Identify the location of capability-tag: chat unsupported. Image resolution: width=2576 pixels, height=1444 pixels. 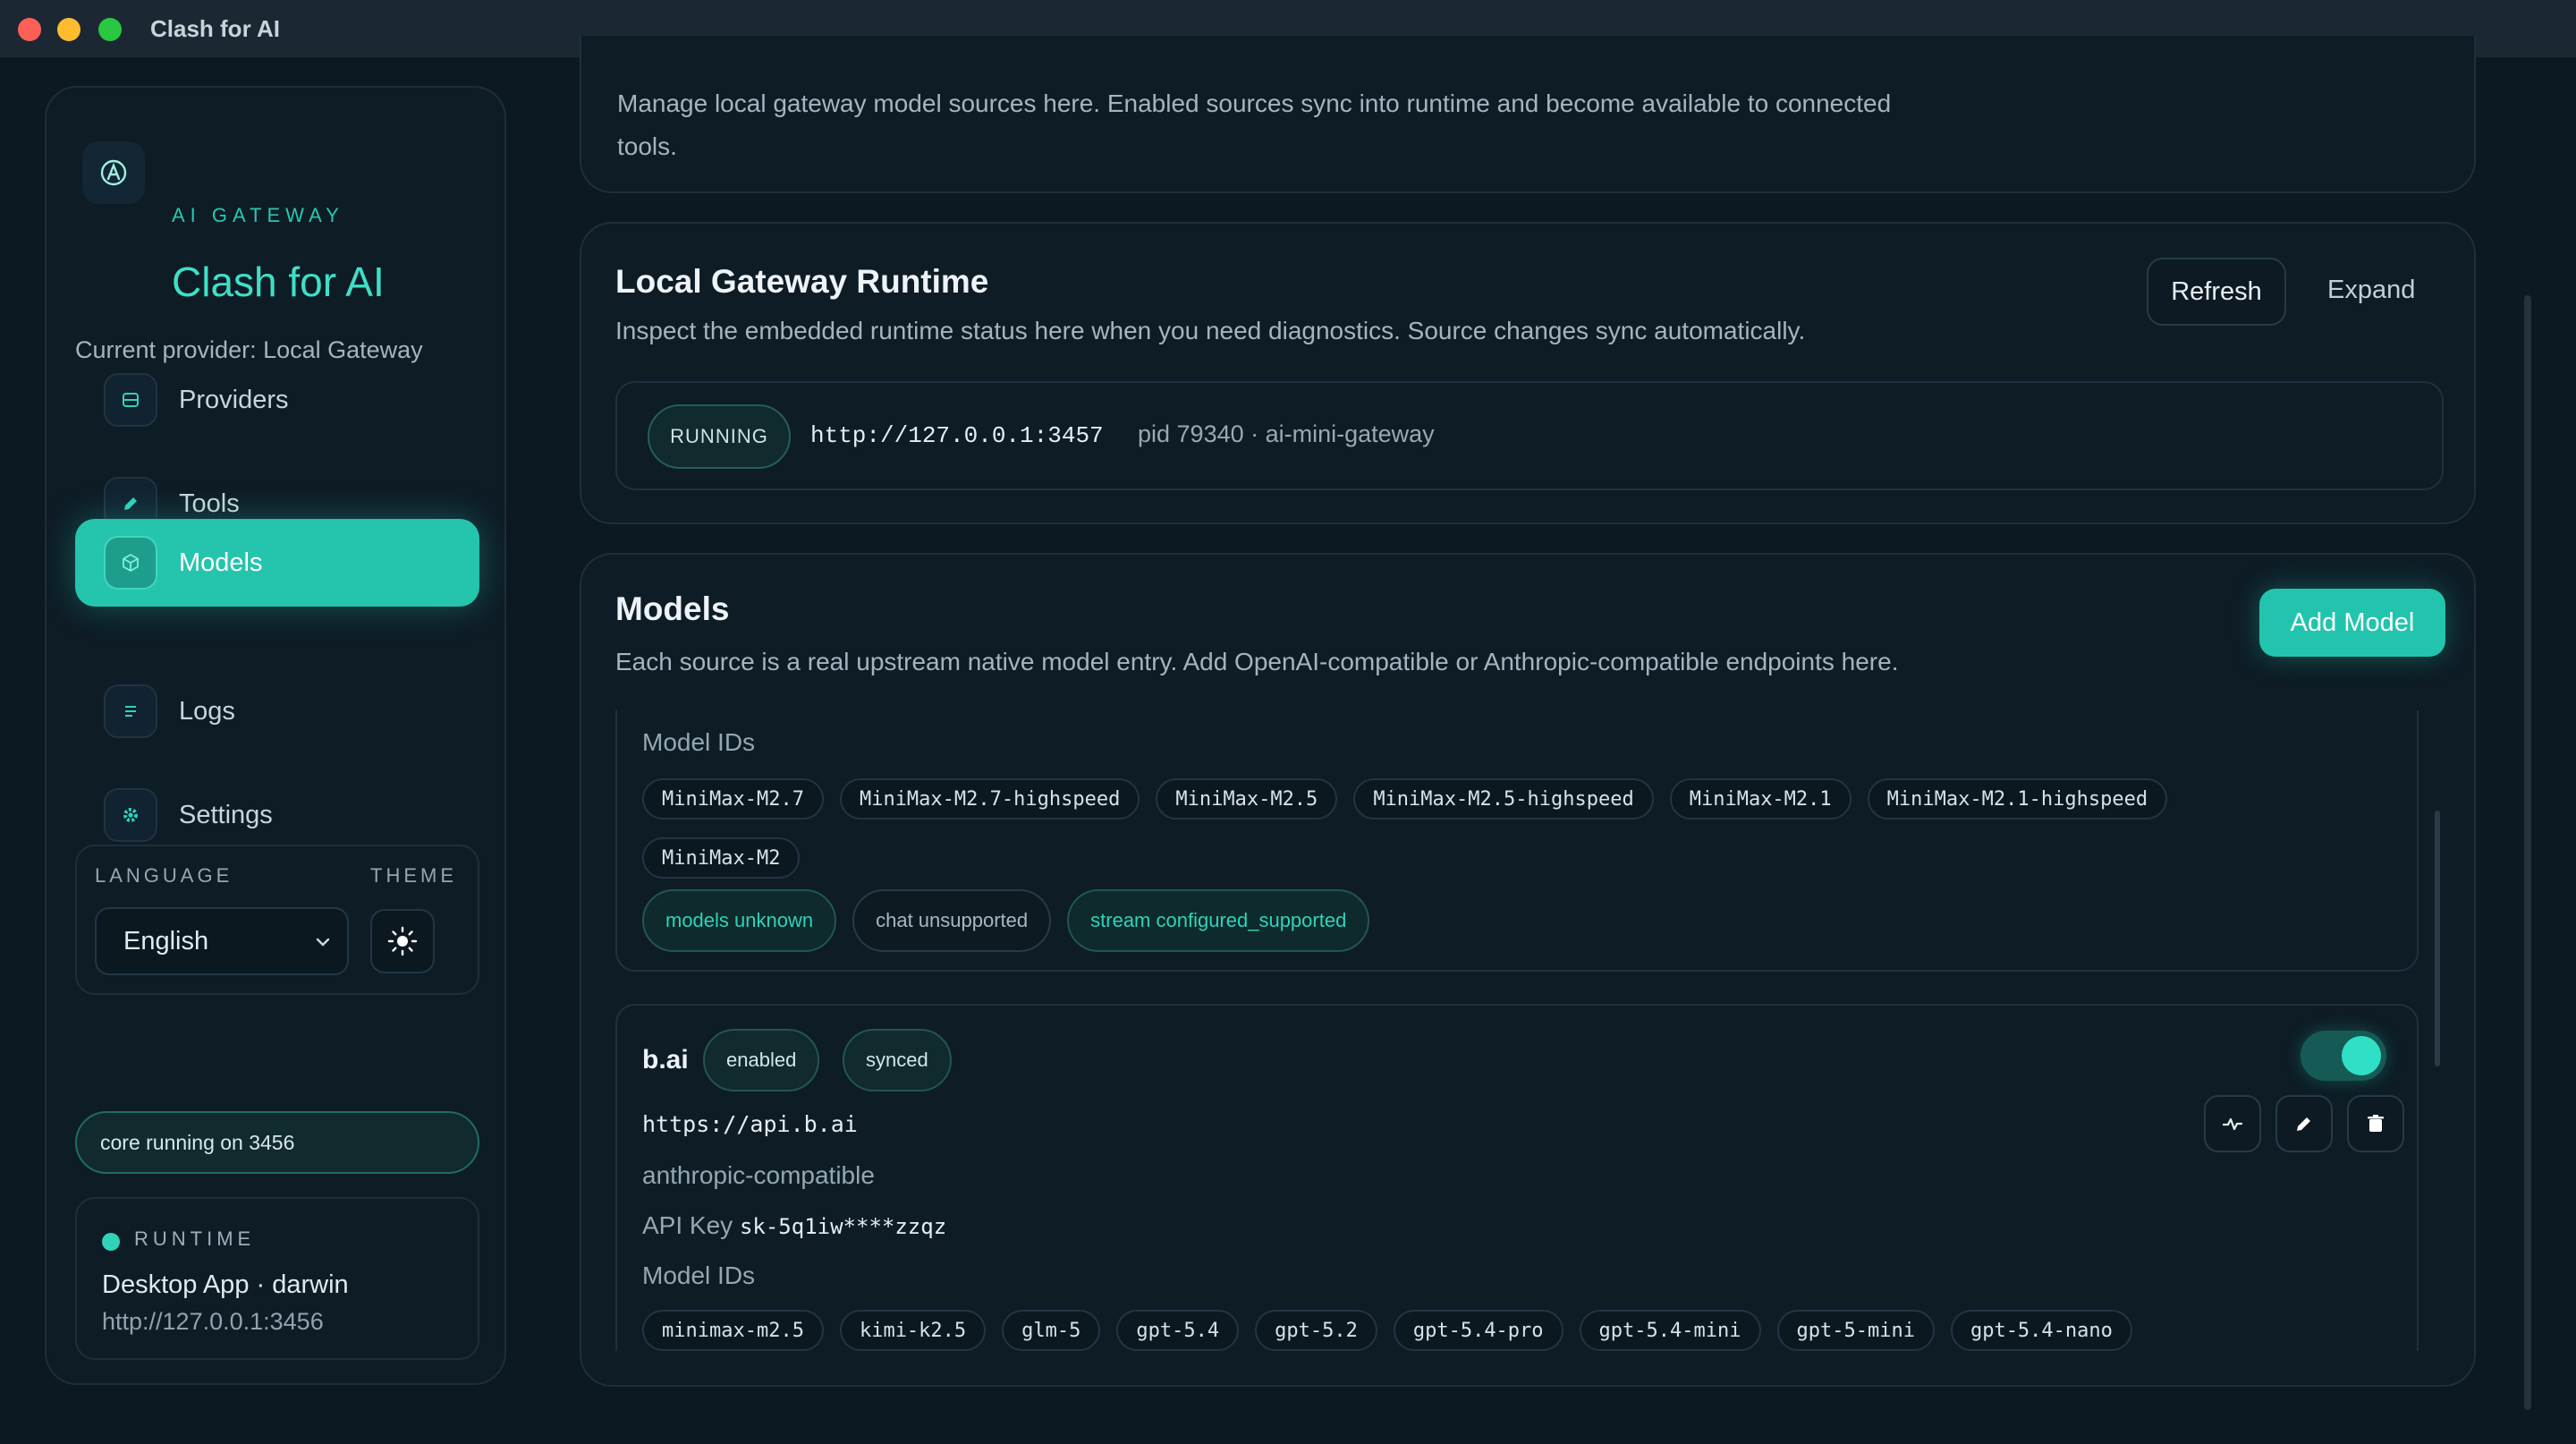
(952, 920).